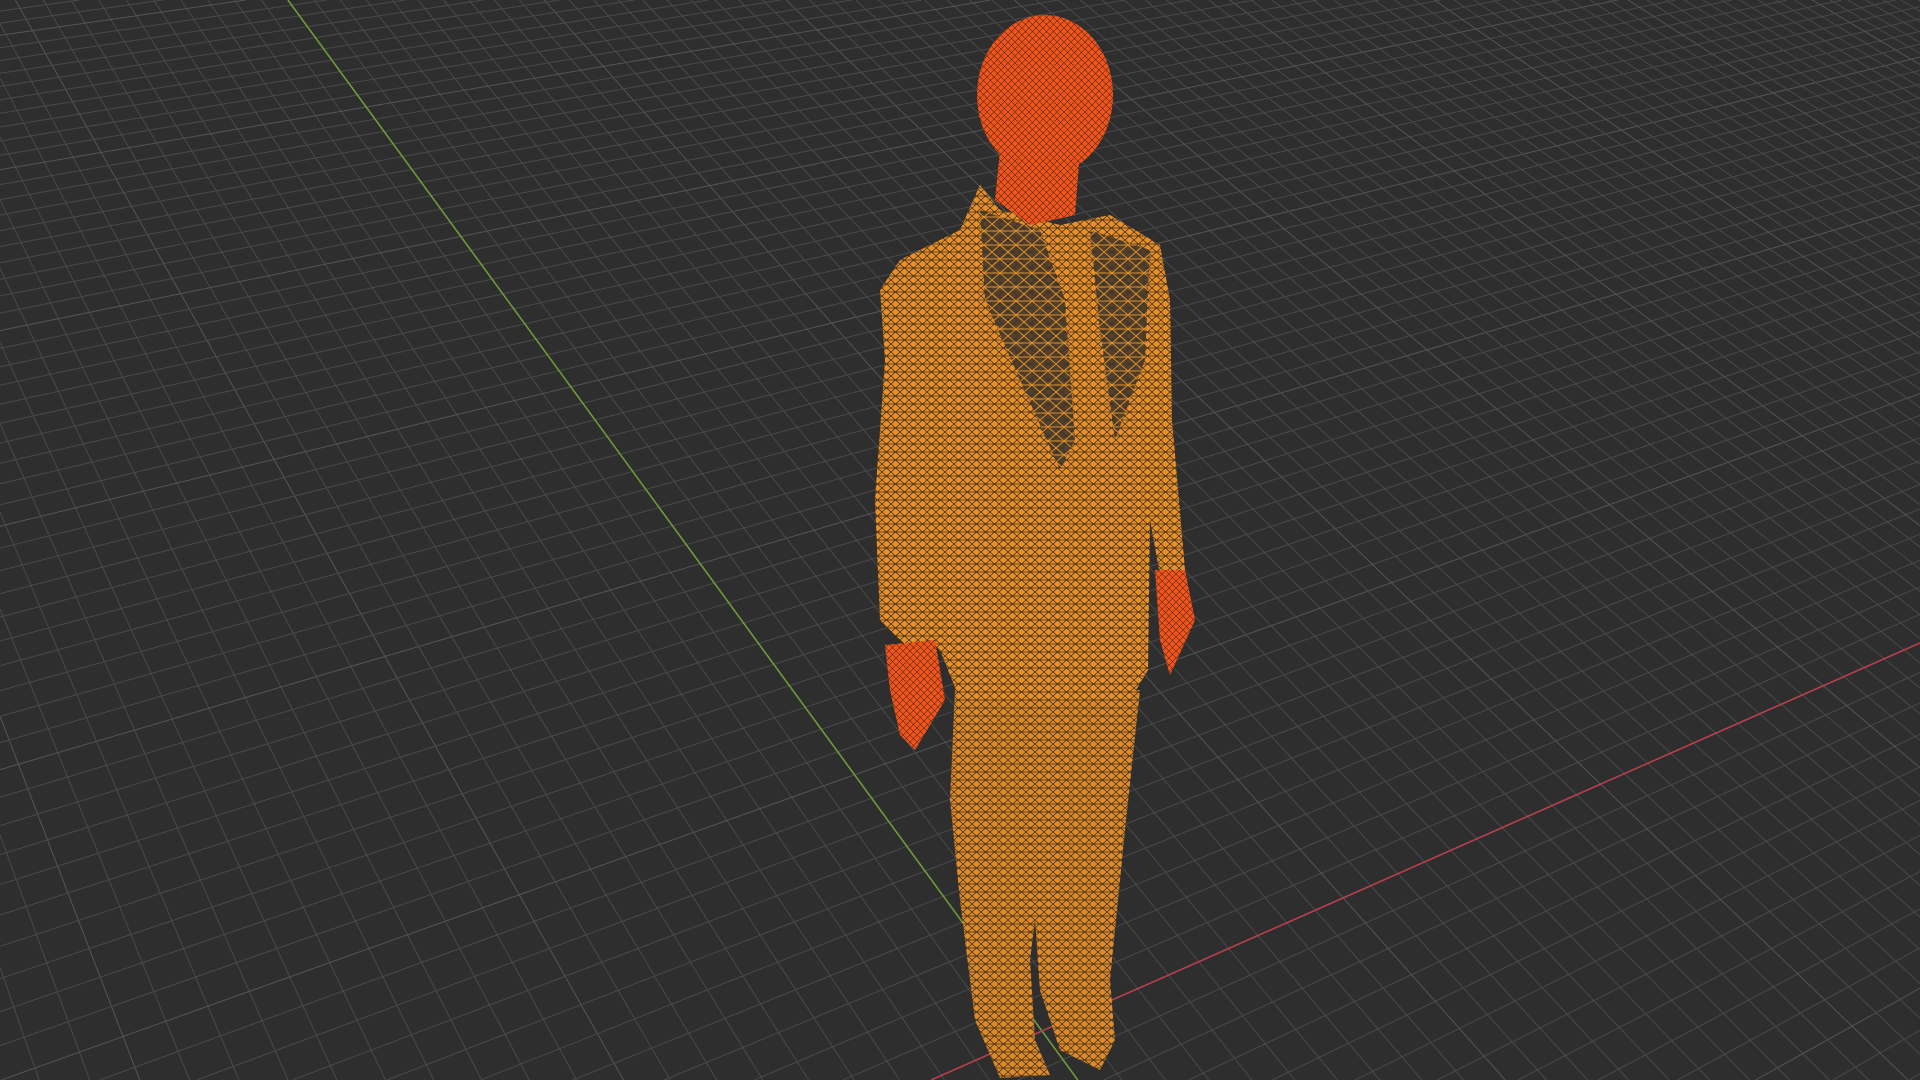  What do you see at coordinates (1045, 884) in the screenshot?
I see `legs` at bounding box center [1045, 884].